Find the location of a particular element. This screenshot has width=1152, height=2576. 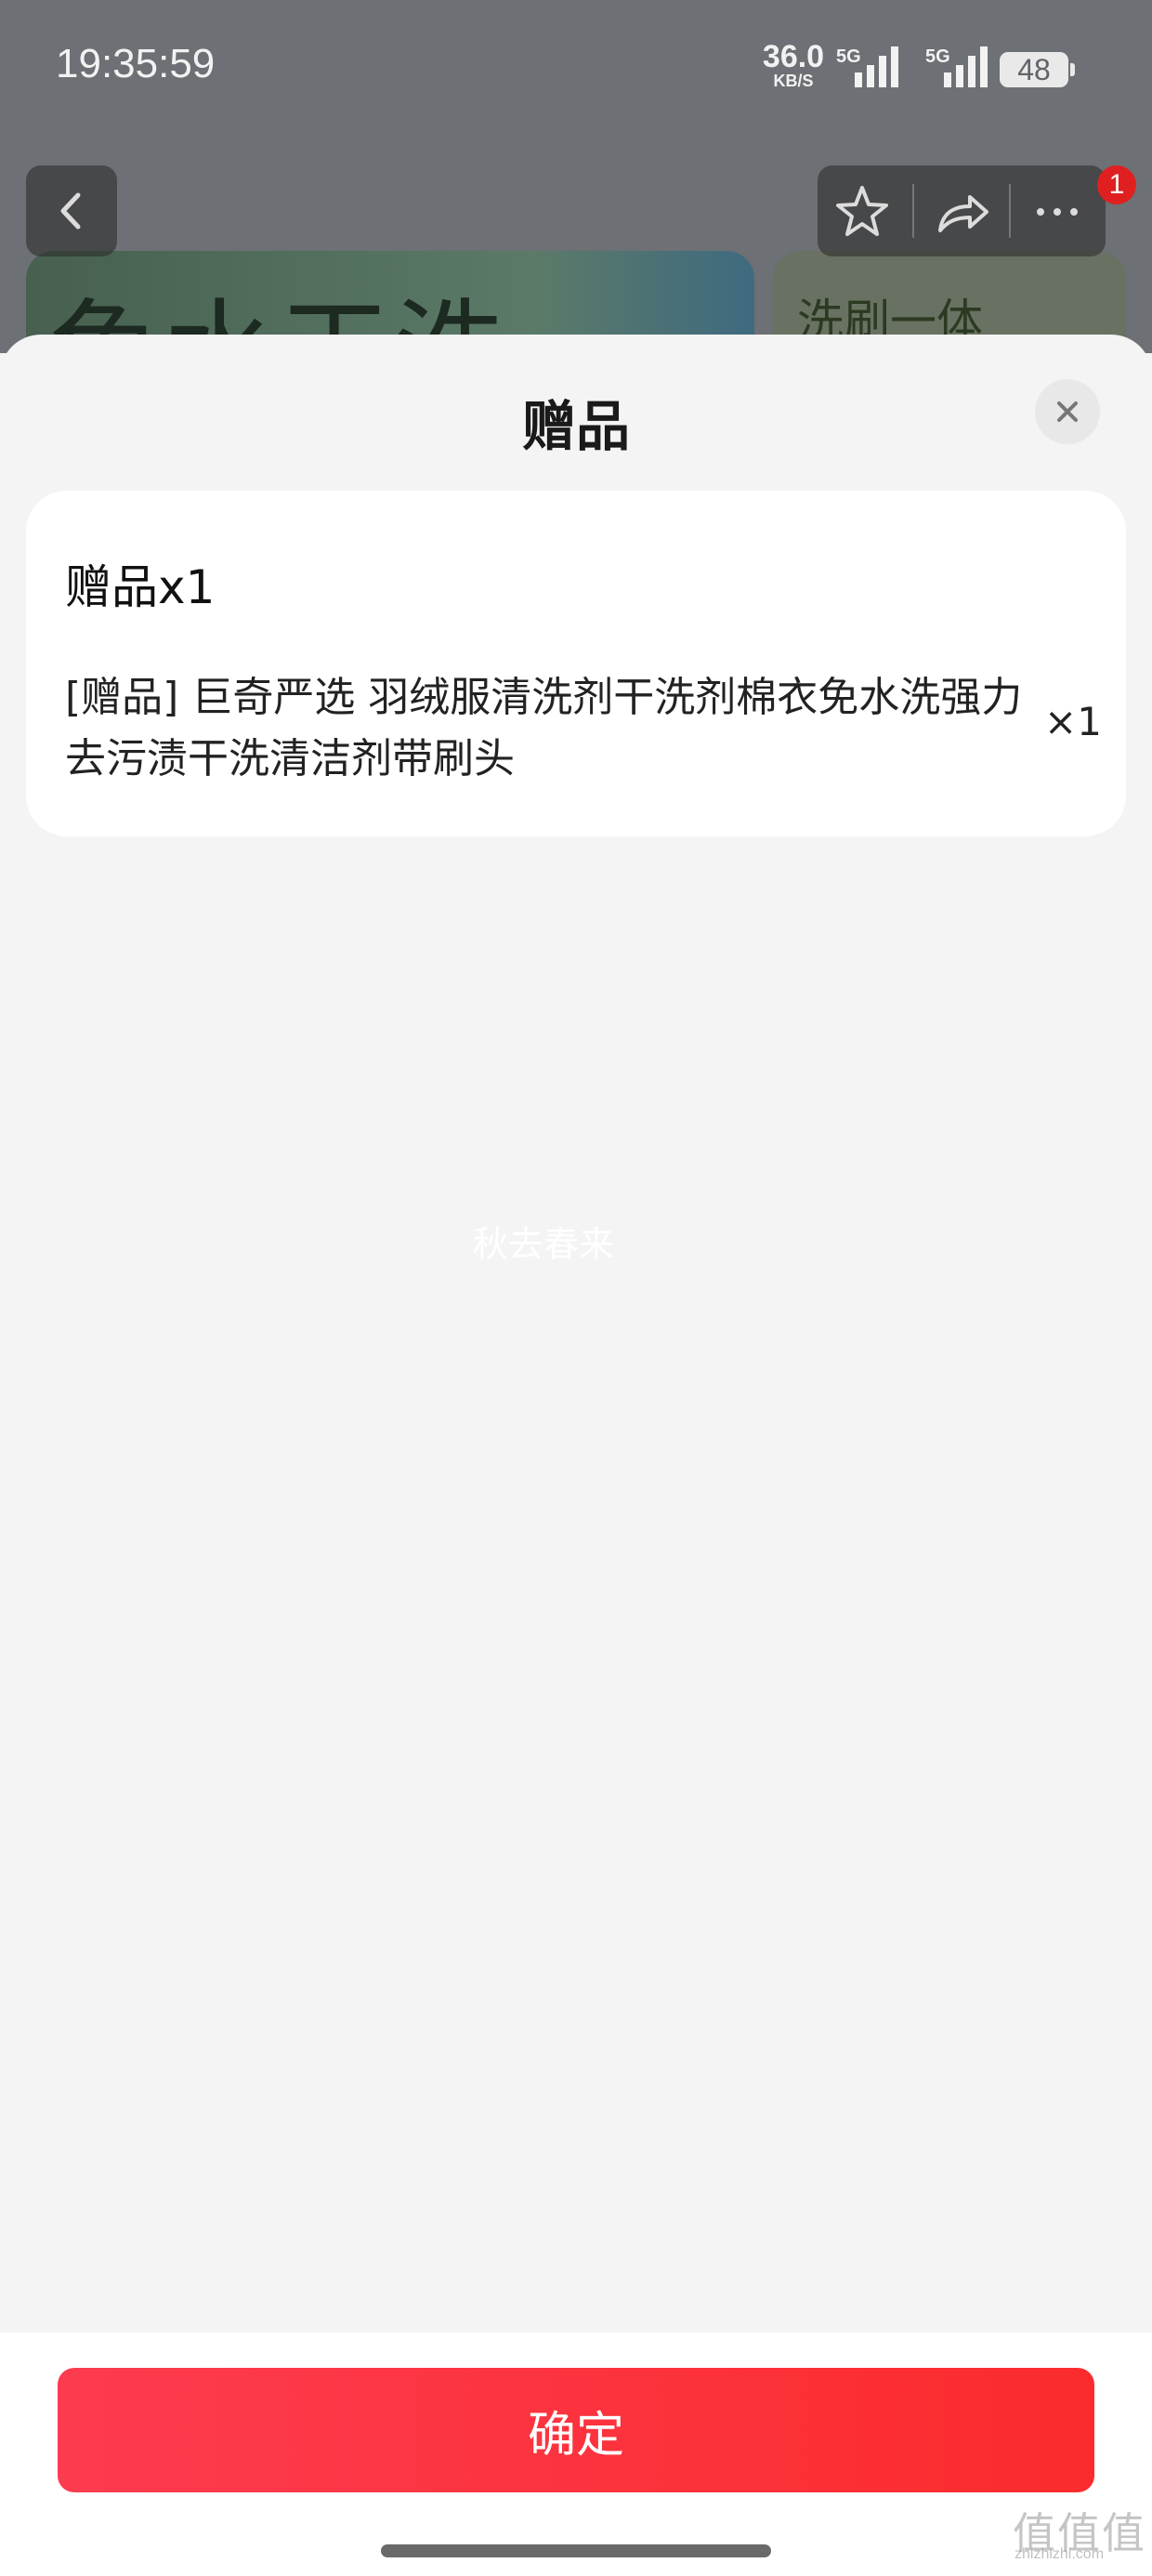

network-speed-unit: KB/S is located at coordinates (793, 81).